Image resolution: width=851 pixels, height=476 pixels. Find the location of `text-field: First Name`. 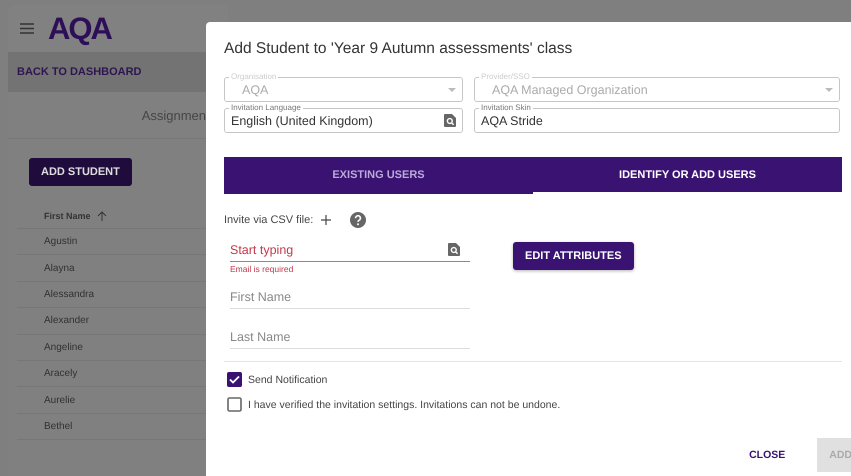

text-field: First Name is located at coordinates (350, 297).